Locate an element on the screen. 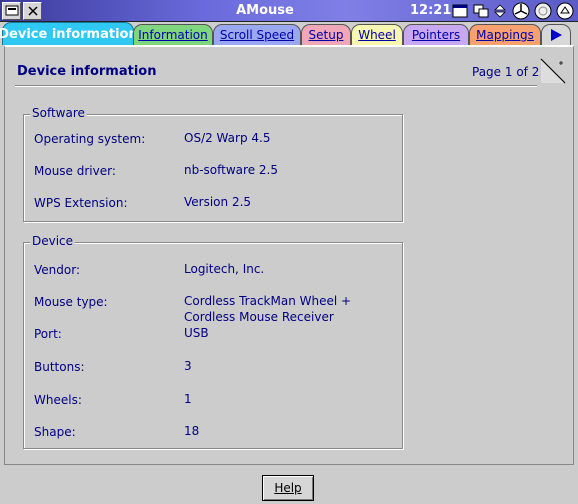 The image size is (578, 504). tab-wheel: Wheel is located at coordinates (377, 34).